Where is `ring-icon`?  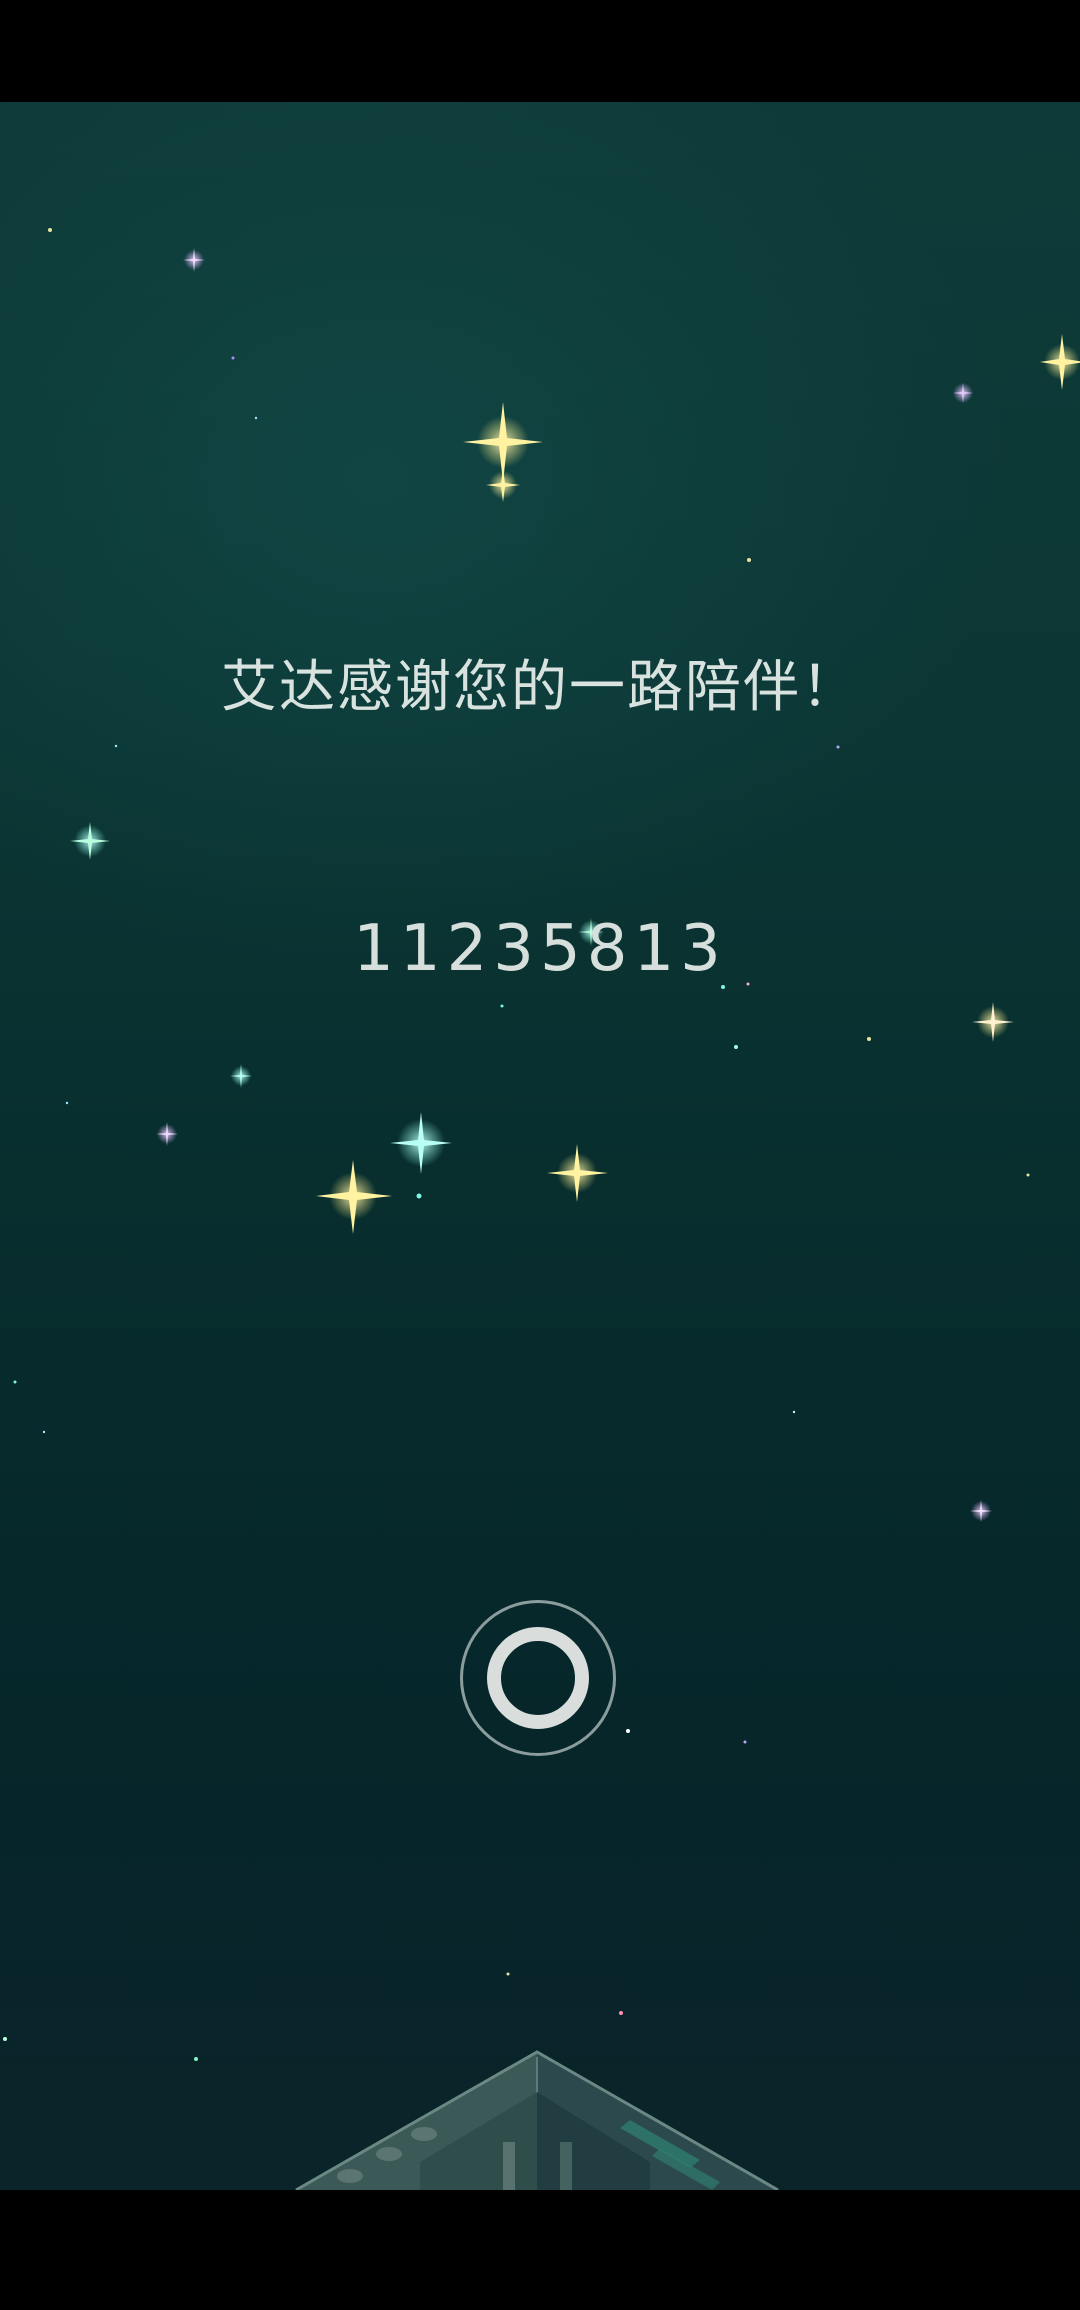 ring-icon is located at coordinates (538, 1678).